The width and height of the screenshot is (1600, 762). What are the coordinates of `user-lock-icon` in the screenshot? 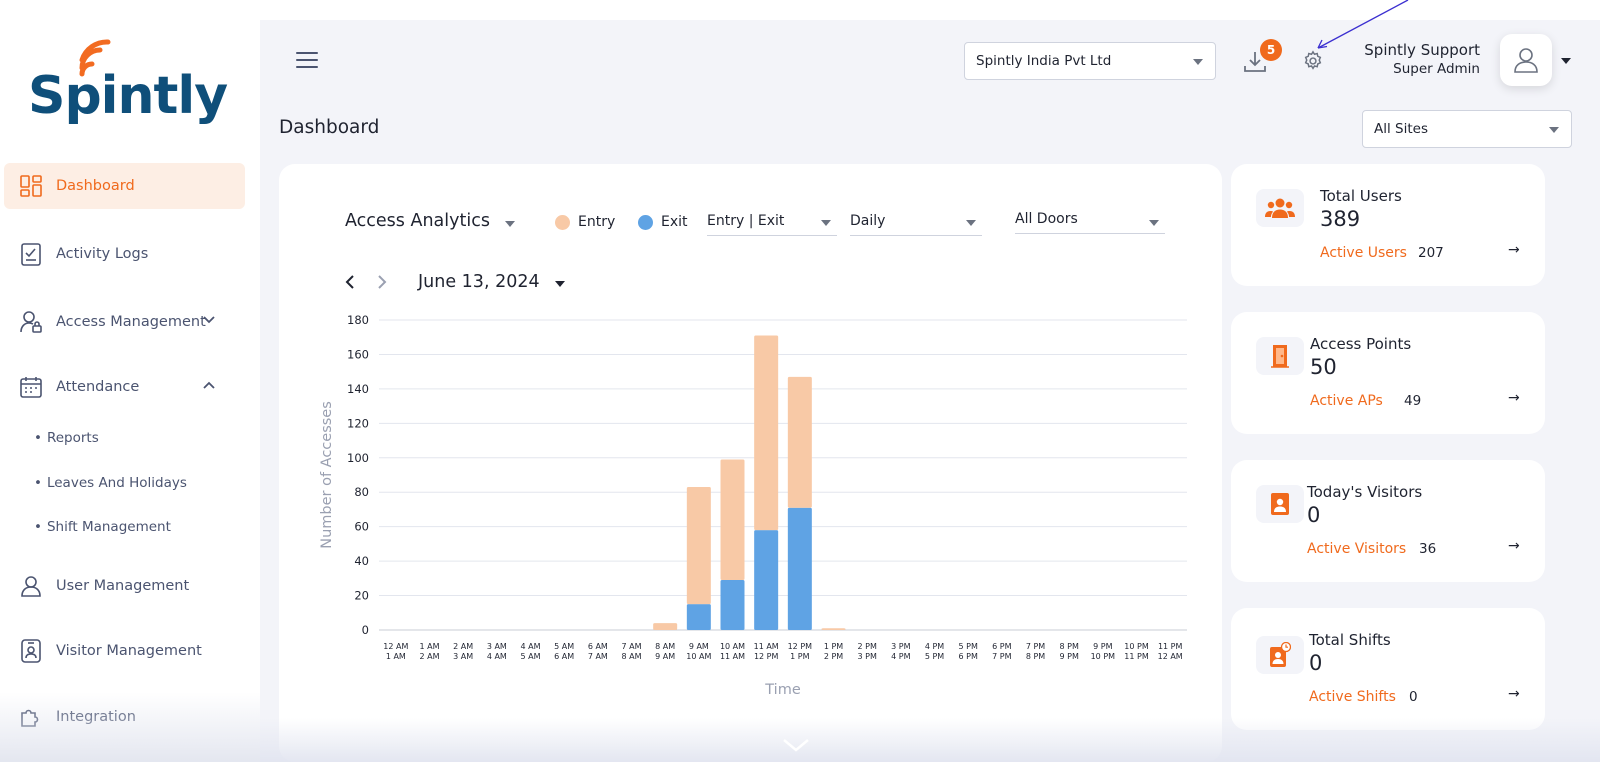 It's located at (31, 322).